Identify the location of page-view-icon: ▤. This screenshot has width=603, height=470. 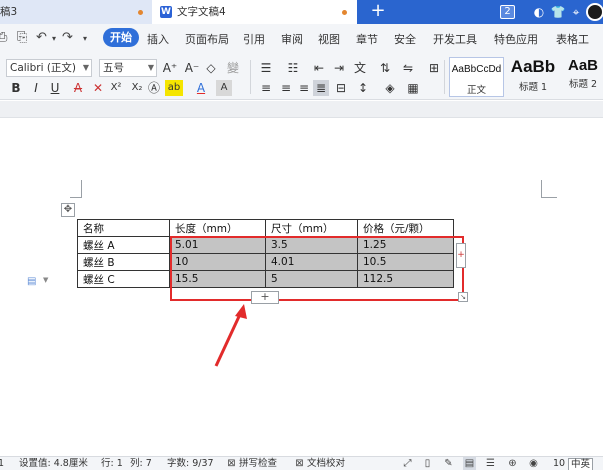
(469, 463).